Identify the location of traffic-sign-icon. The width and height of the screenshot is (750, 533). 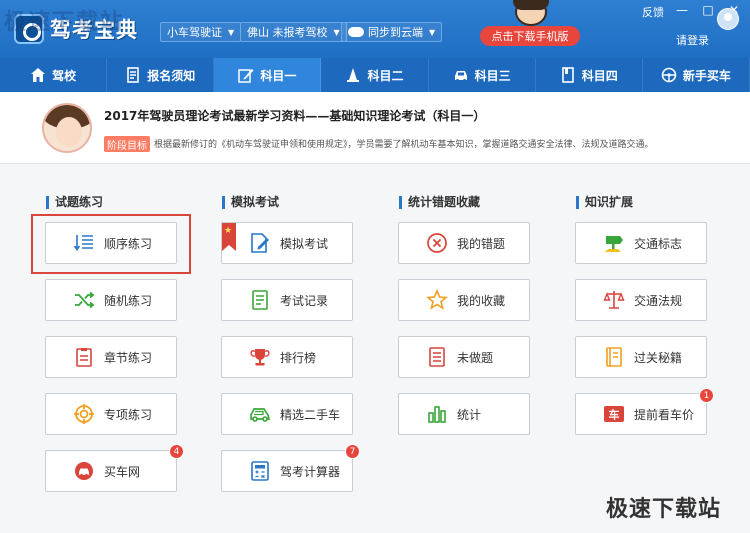
(614, 243).